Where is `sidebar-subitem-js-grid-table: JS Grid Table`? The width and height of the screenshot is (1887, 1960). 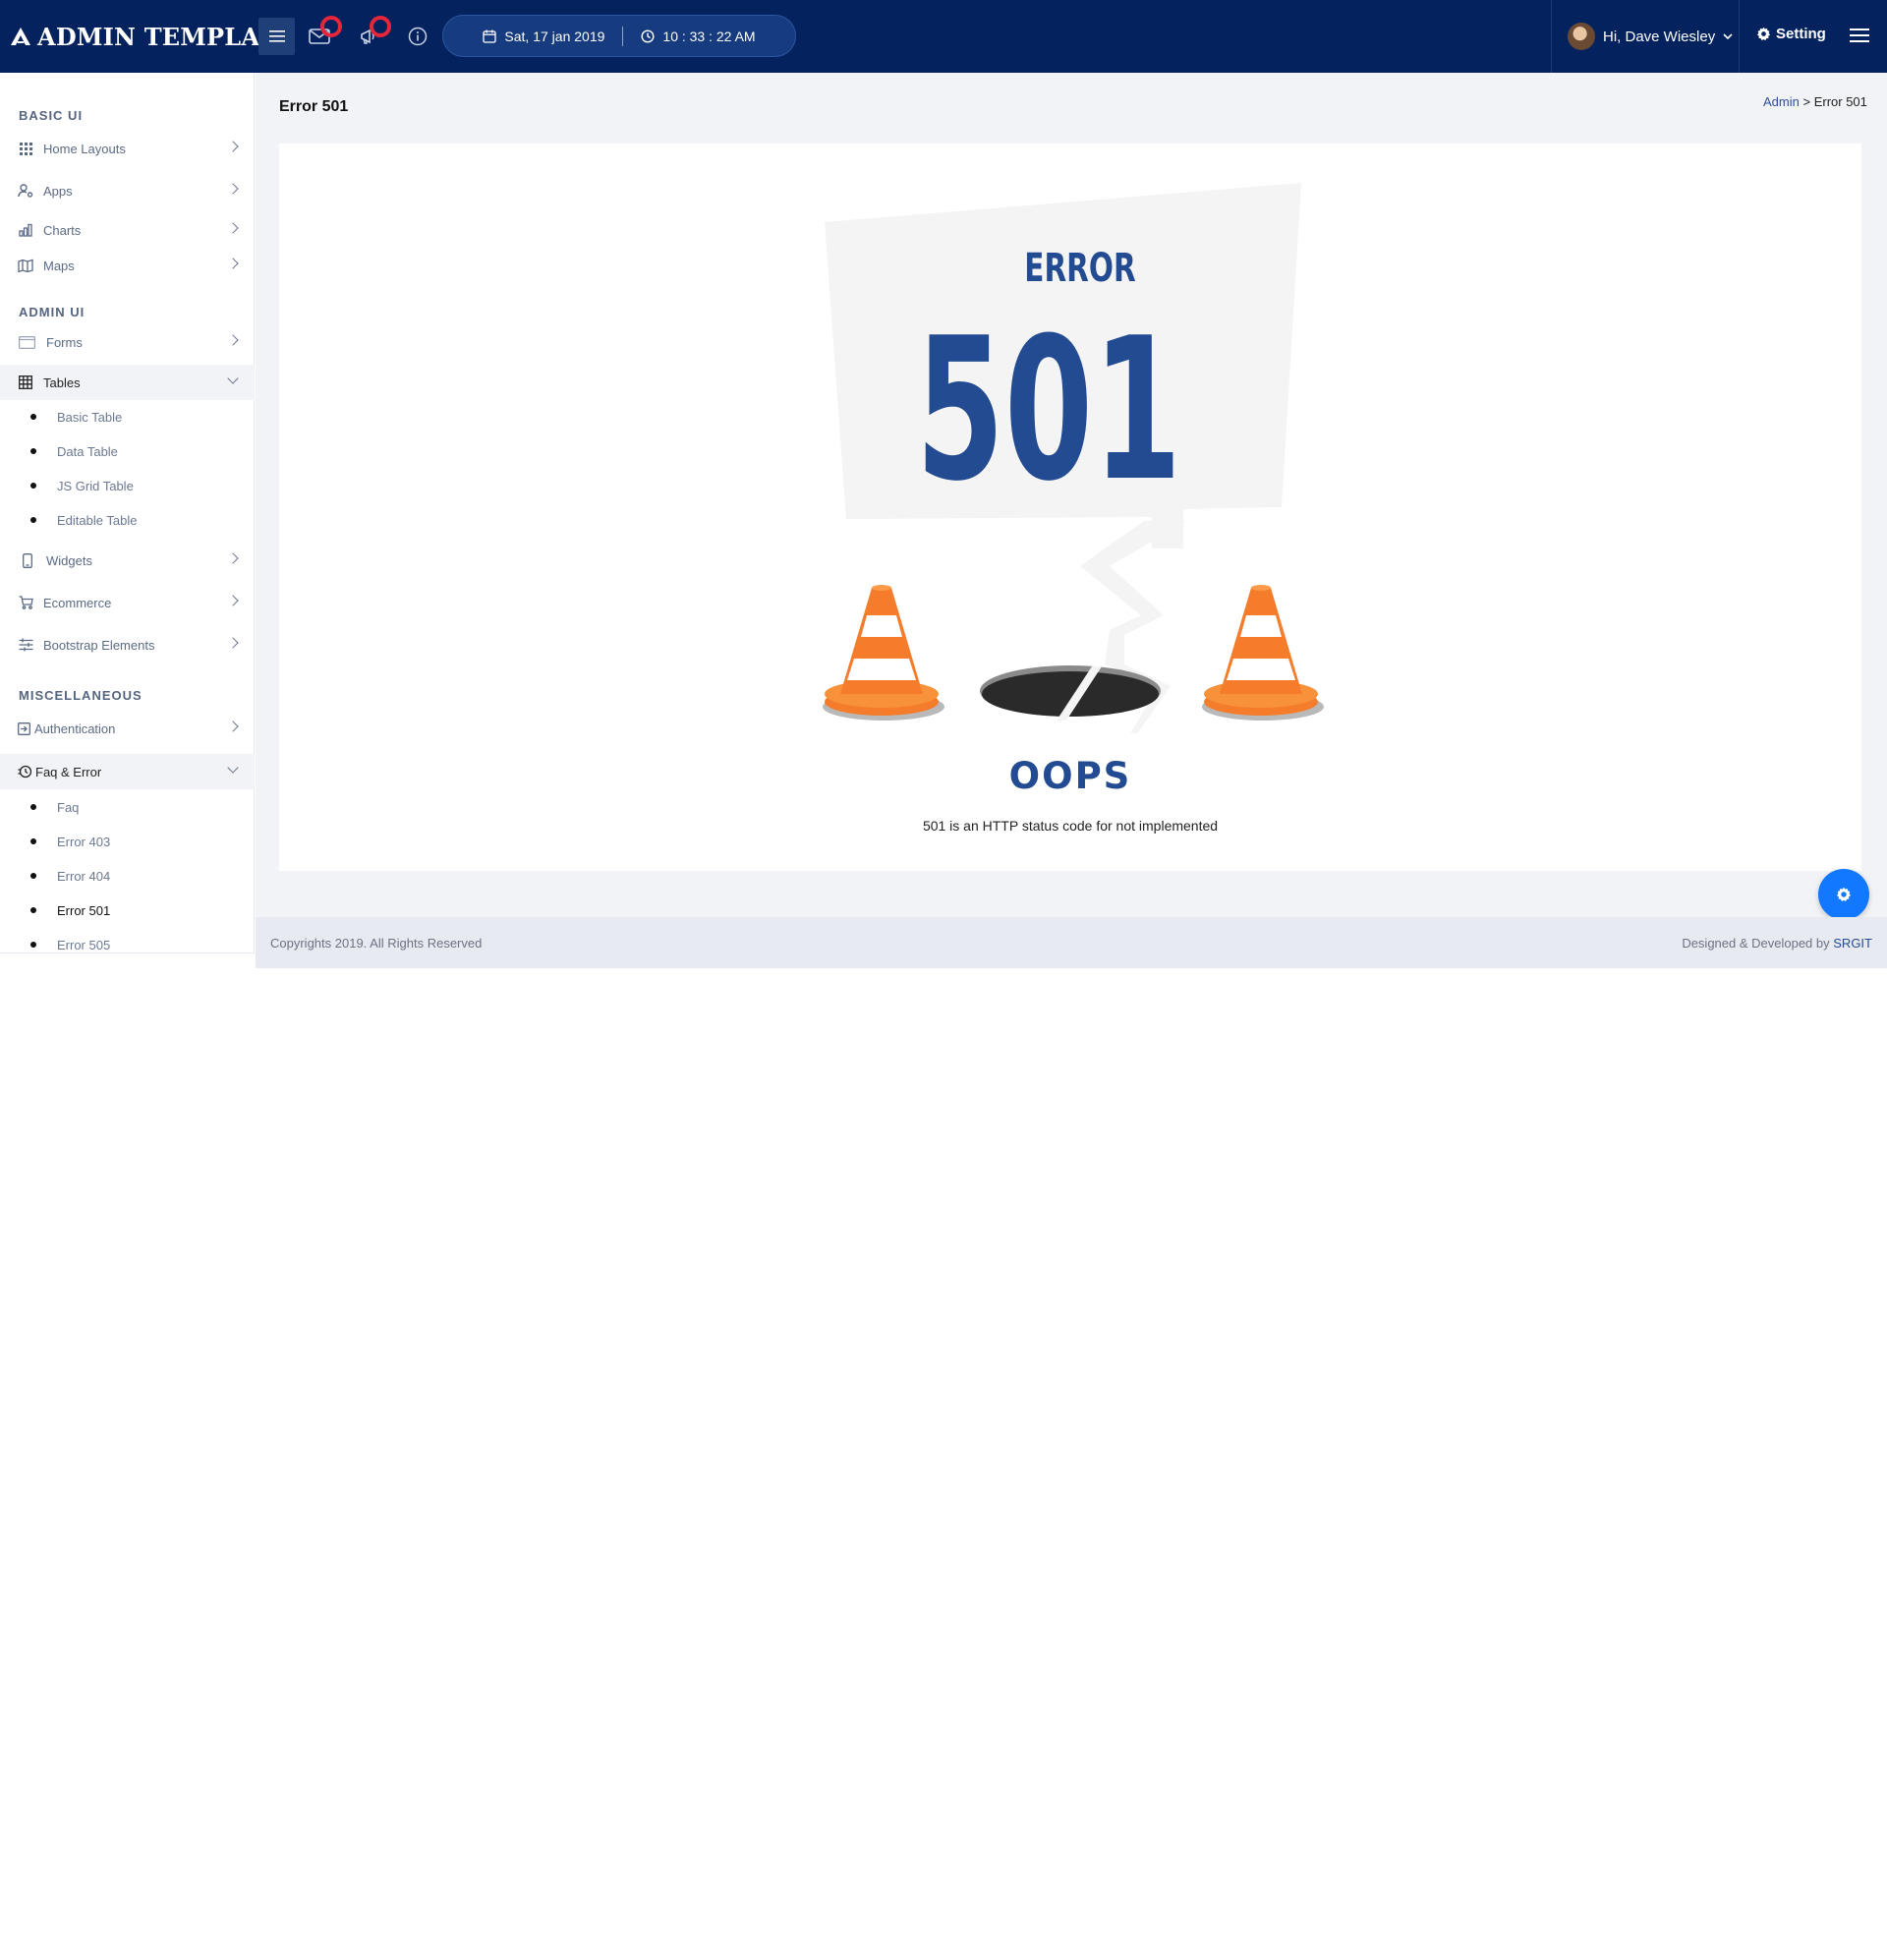 sidebar-subitem-js-grid-table: JS Grid Table is located at coordinates (127, 486).